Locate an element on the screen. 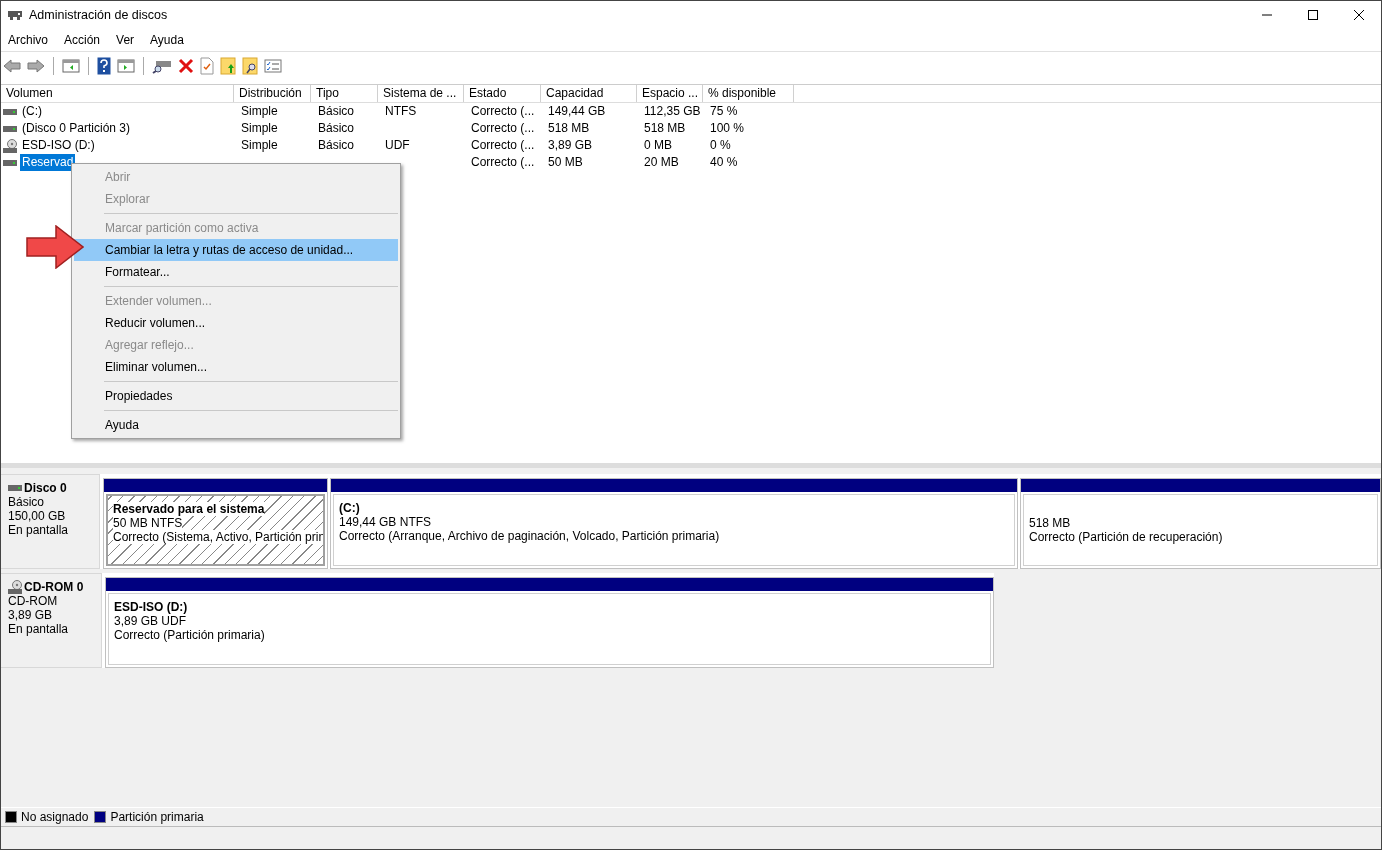 The image size is (1382, 850). partition-size: 518 MB is located at coordinates (1050, 523).